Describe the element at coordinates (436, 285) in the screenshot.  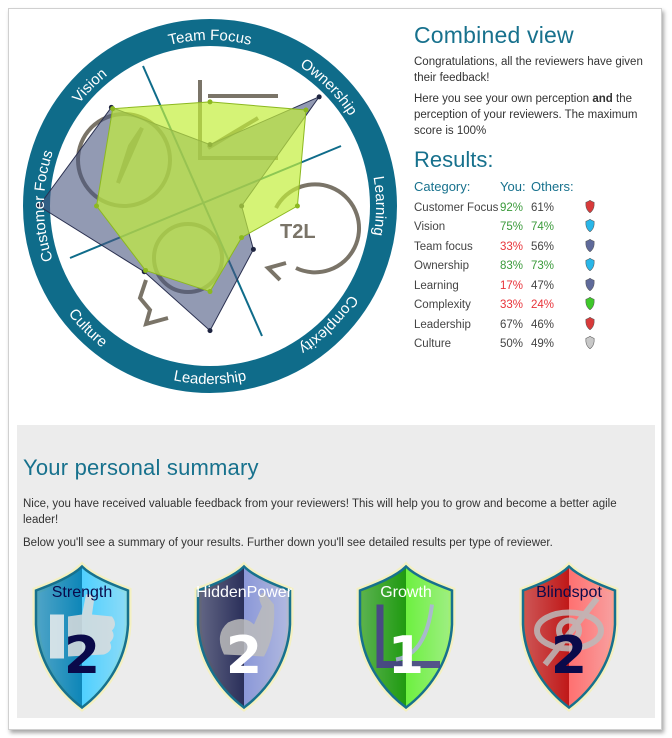
I see `category-cell: Learning` at that location.